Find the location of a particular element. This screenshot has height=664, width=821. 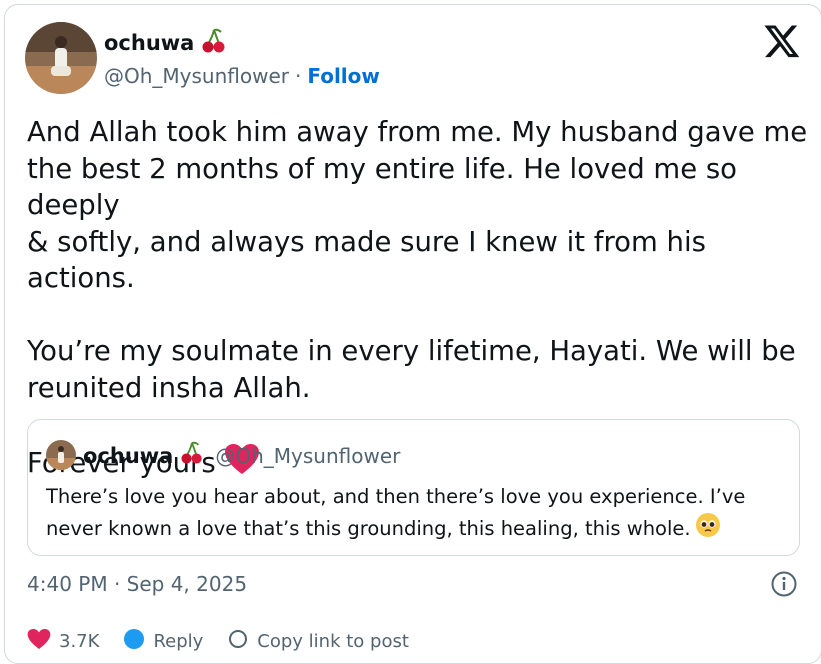

reply-icon is located at coordinates (134, 641).